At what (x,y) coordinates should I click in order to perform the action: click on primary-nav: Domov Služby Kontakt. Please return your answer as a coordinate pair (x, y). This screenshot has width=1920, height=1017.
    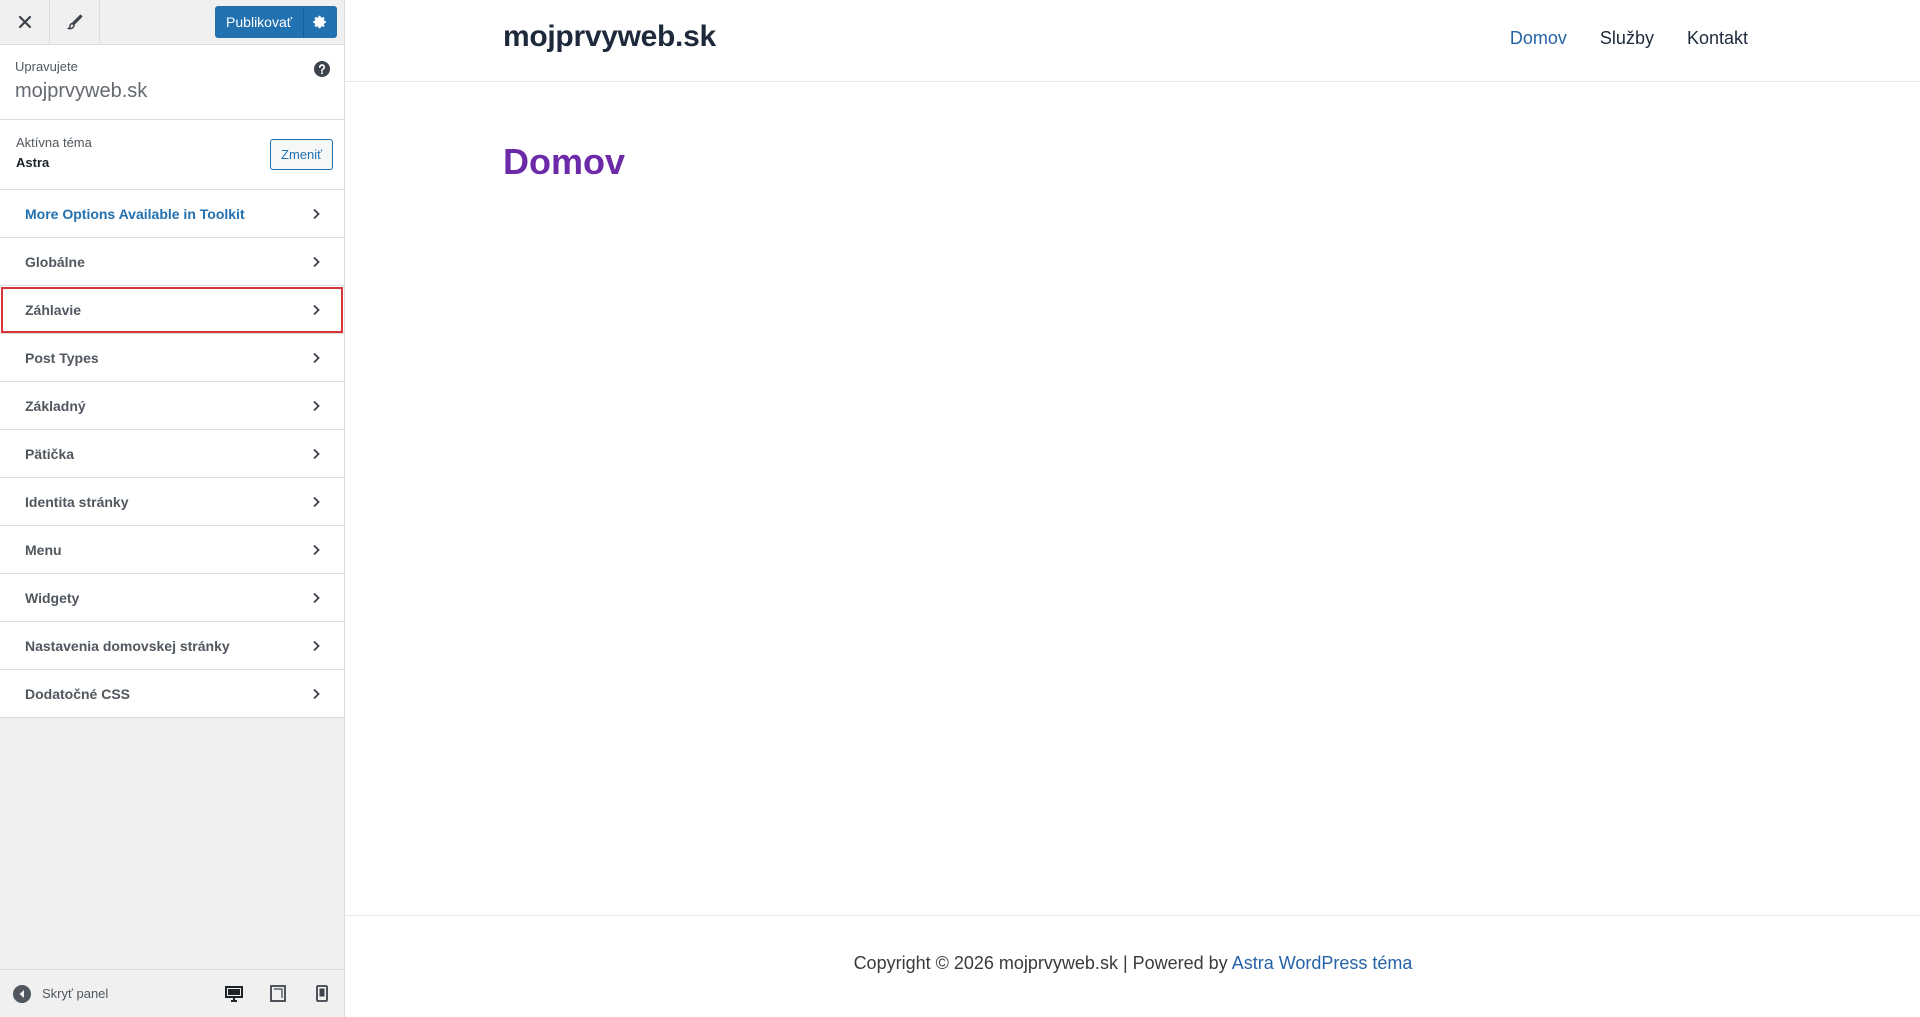
    Looking at the image, I should click on (1629, 38).